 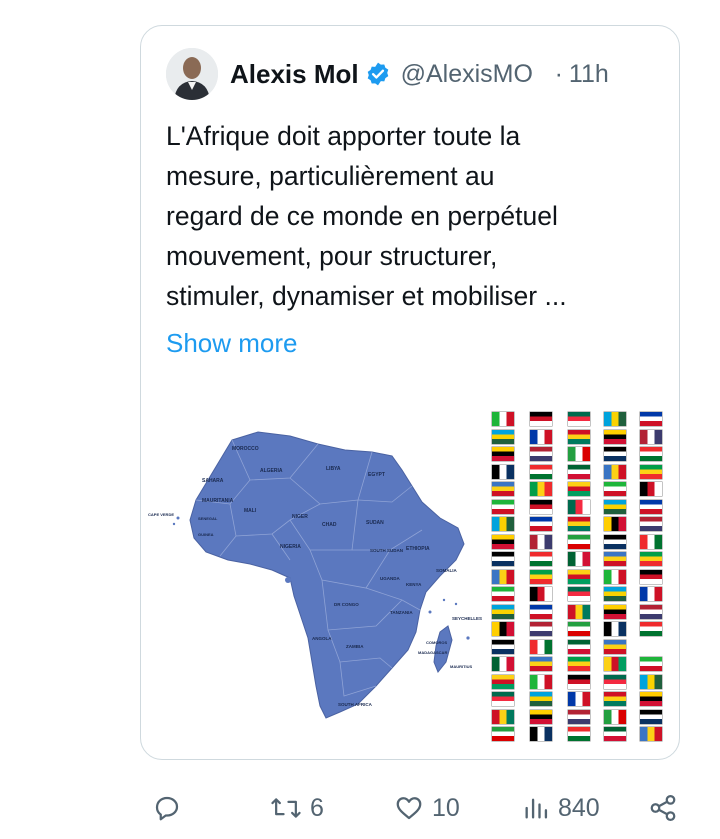 I want to click on map-label-seychelles: SEYCHELLES, so click(x=467, y=618).